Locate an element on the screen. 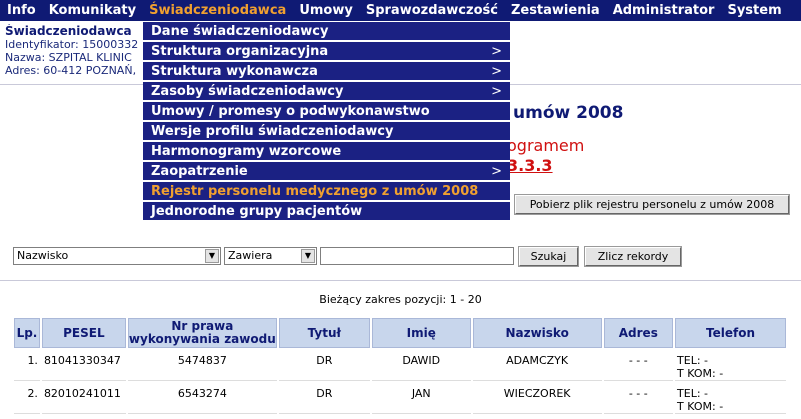 Image resolution: width=801 pixels, height=419 pixels. dropdown-item-struktura-wykonawcza: Struktura wykonawcza > is located at coordinates (326, 71).